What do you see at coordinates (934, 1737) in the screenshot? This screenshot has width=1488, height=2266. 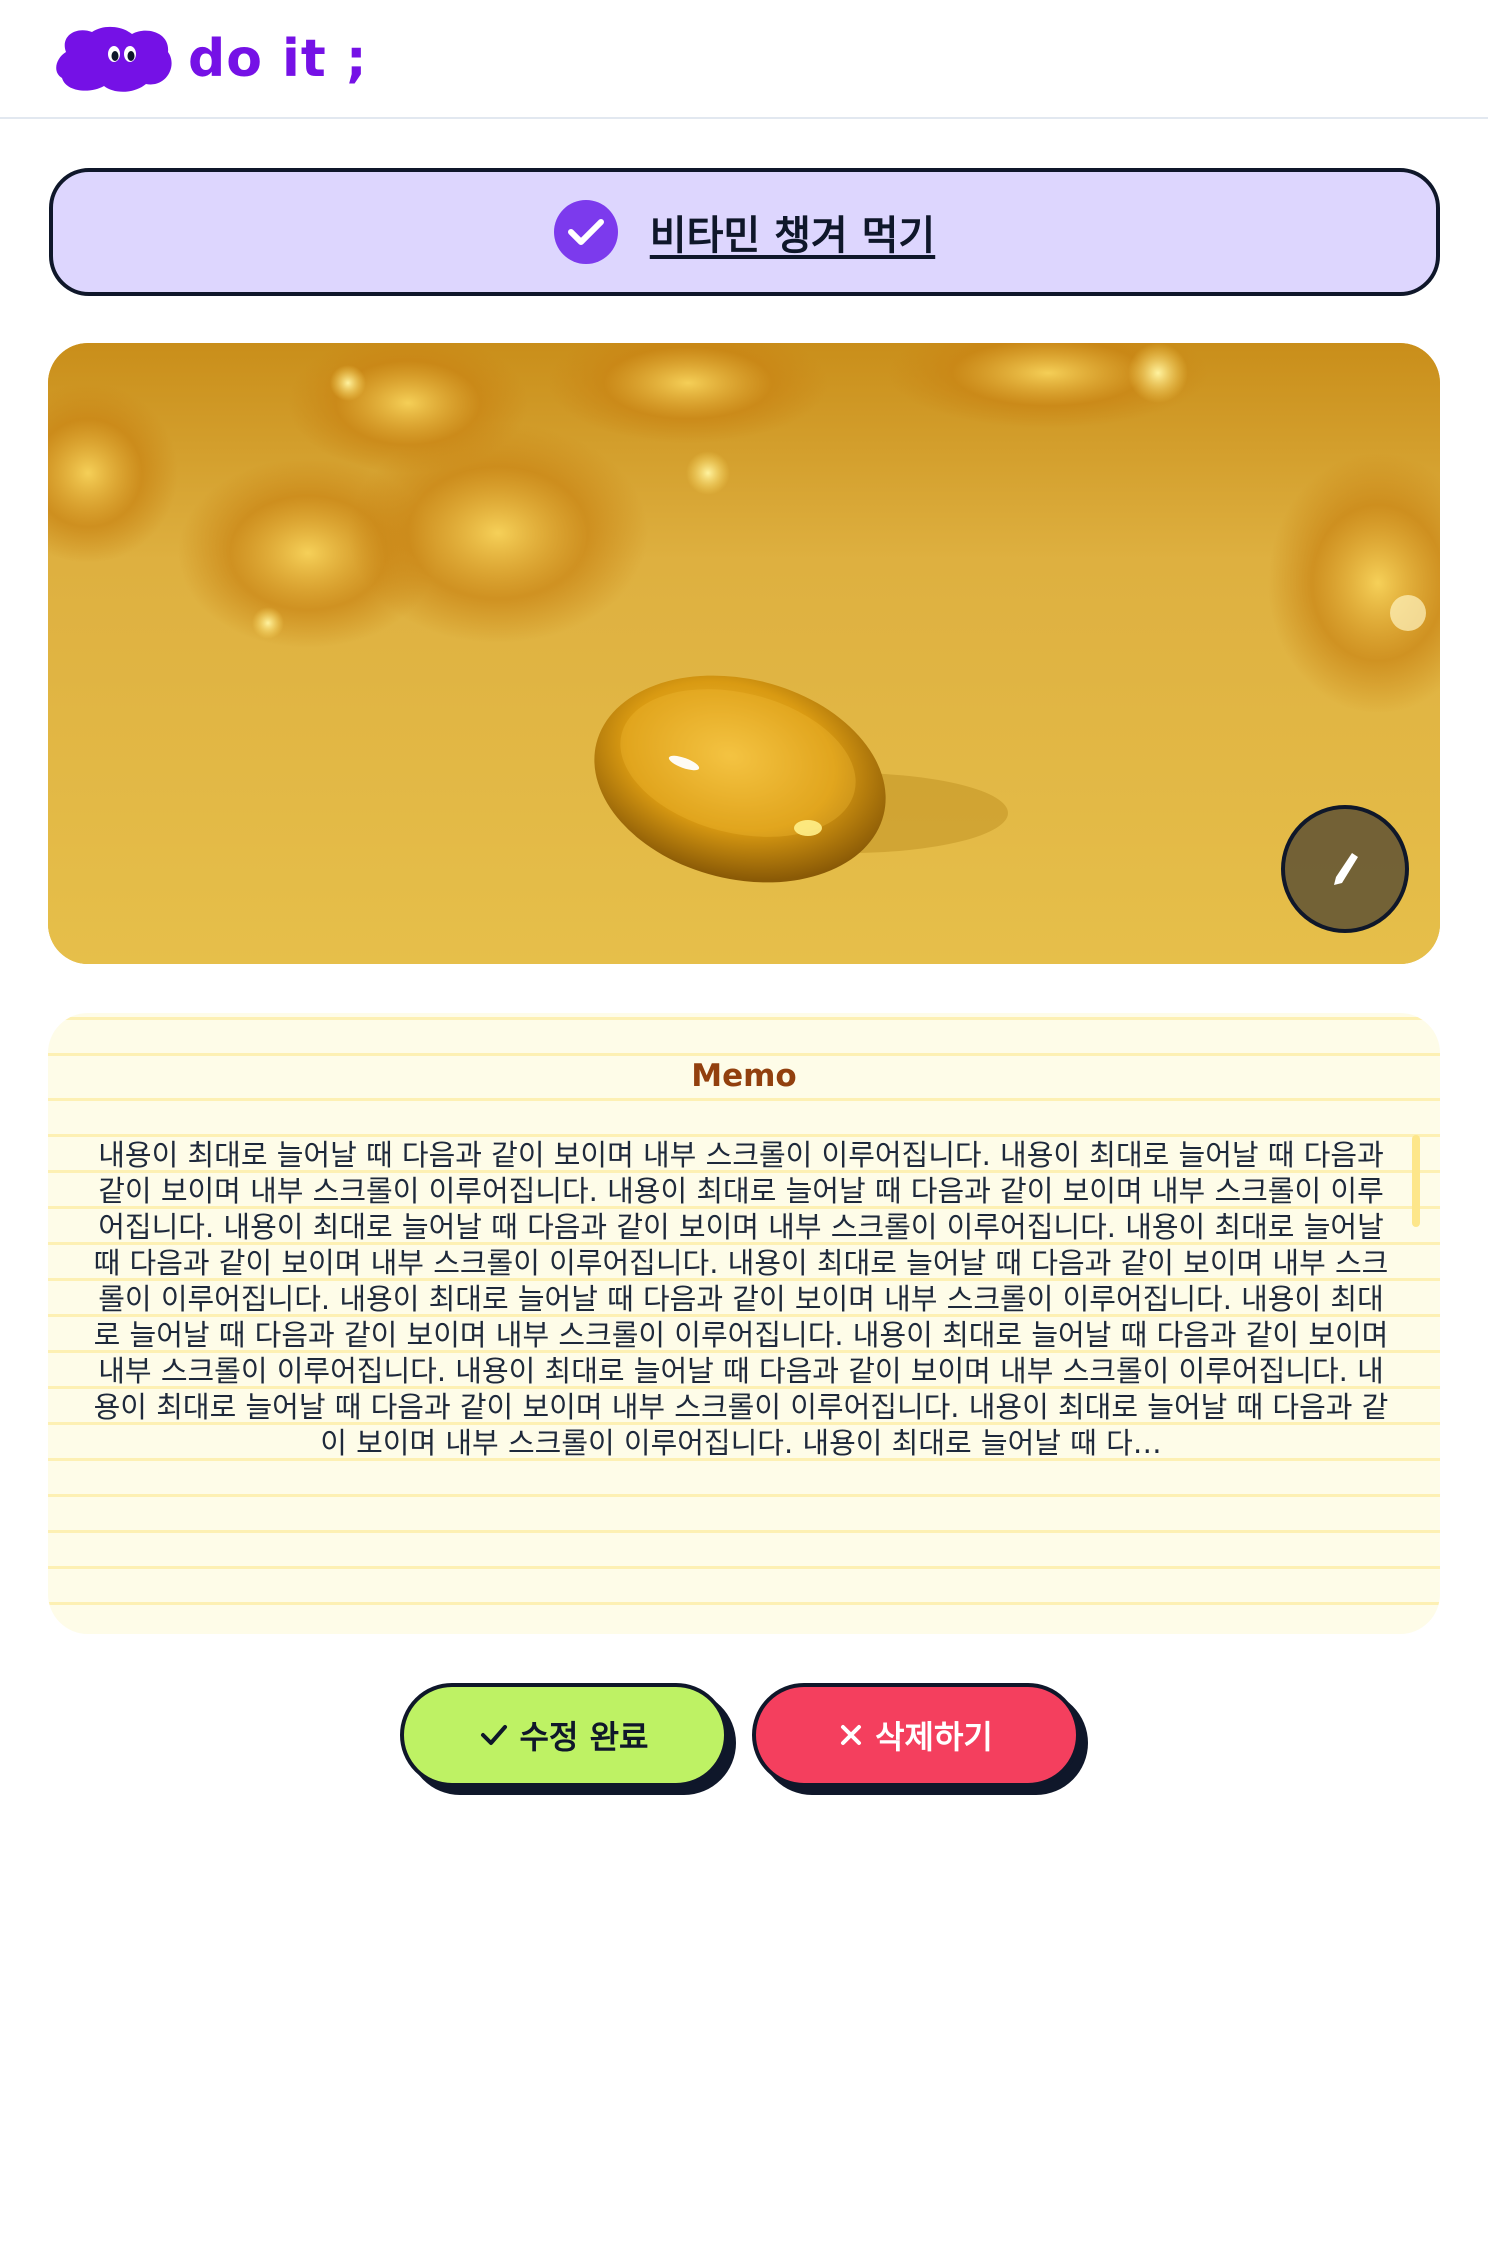 I see `delete-button-label: 삭제하기` at bounding box center [934, 1737].